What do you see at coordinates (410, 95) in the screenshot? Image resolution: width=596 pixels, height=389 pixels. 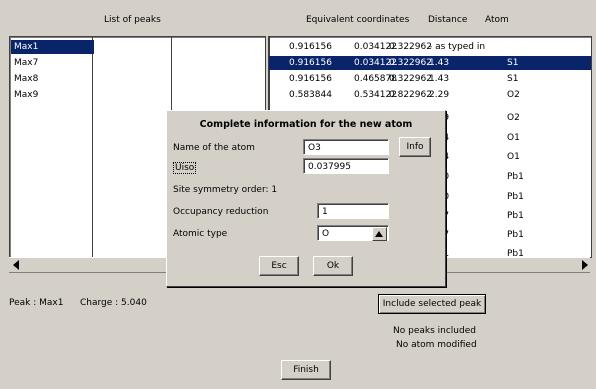 I see `coord-z: 0.822962` at bounding box center [410, 95].